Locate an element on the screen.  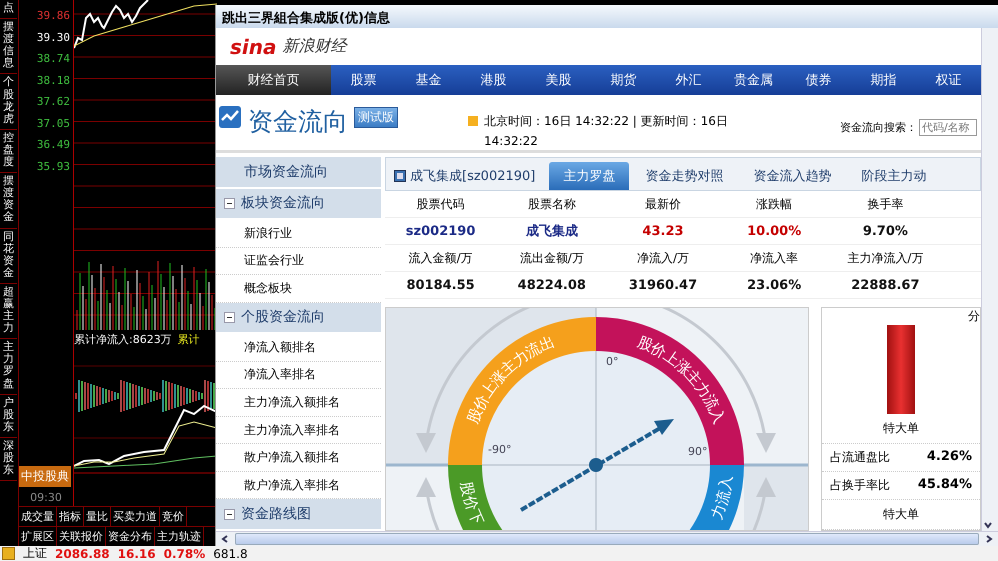
scrollbar-thumb is located at coordinates (607, 539).